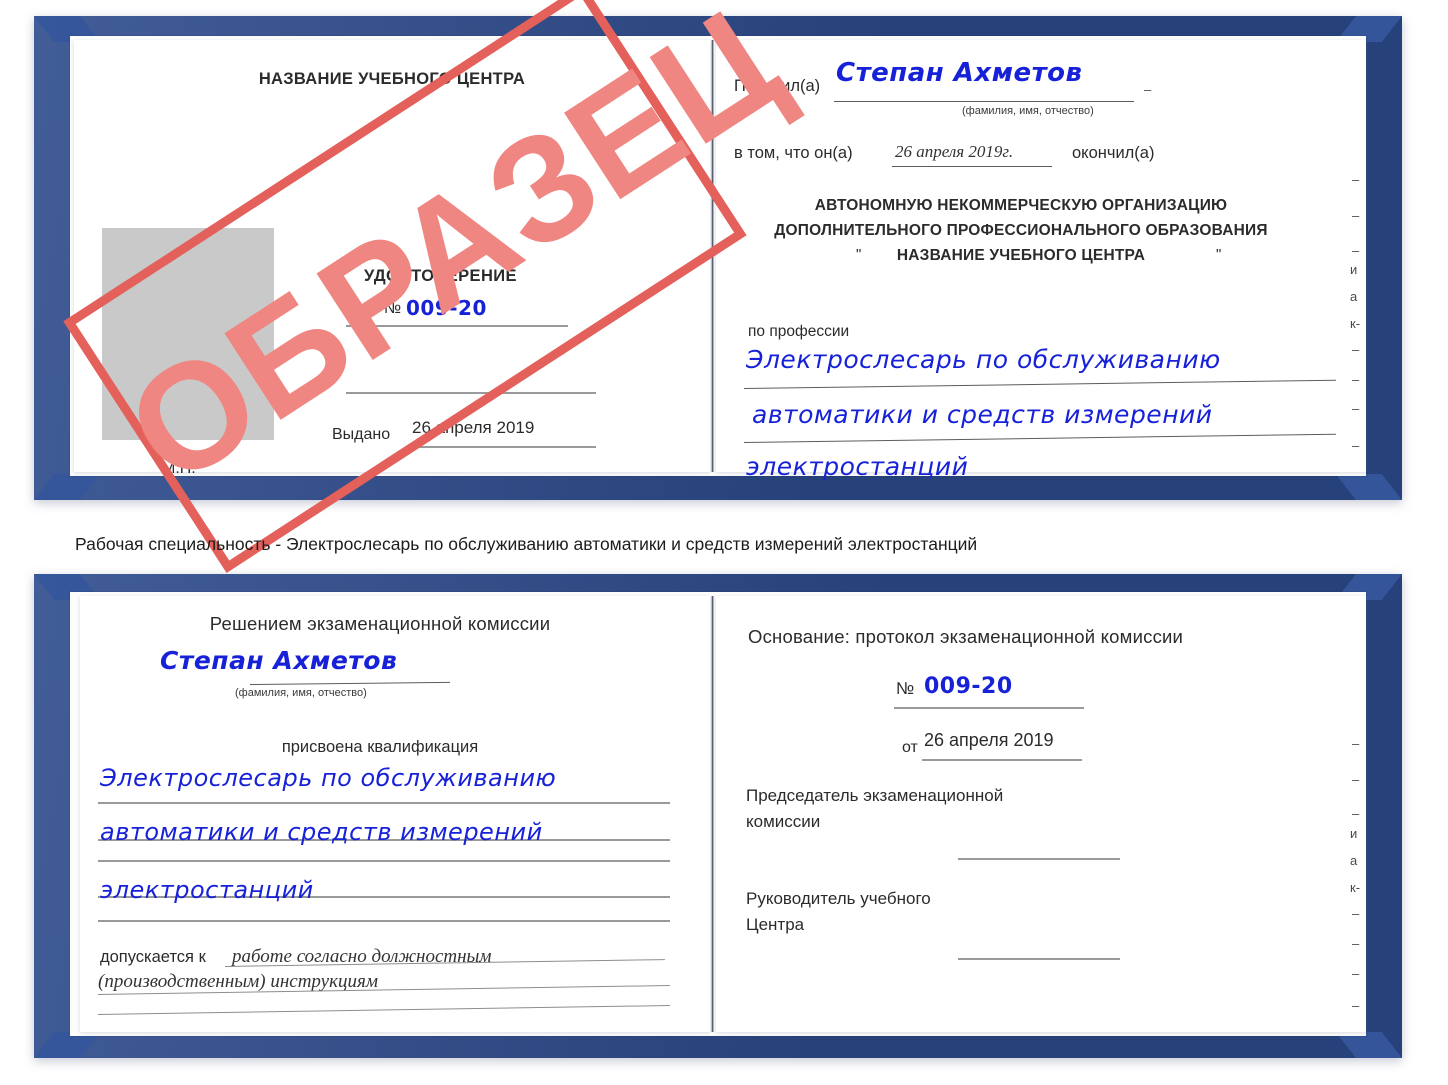  Describe the element at coordinates (1356, 250) in the screenshot. I see `front-edge-fragment-3: –` at that location.